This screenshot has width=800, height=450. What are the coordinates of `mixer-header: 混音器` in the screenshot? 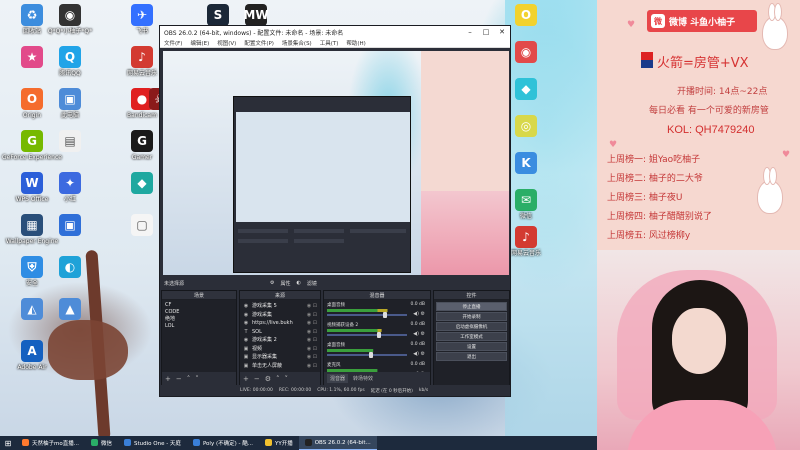 It's located at (377, 295).